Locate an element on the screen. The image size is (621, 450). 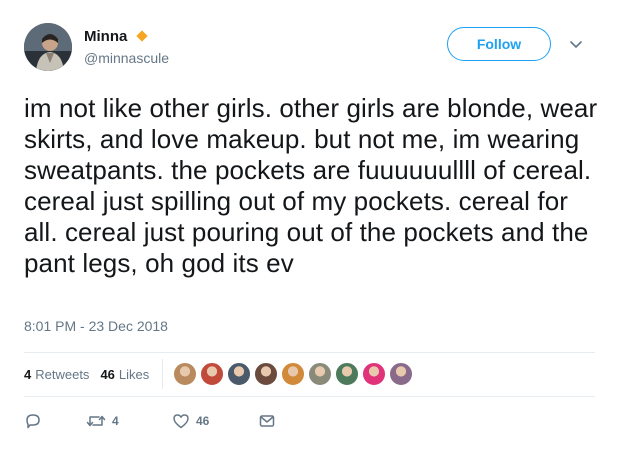
user-handle: @minnascule is located at coordinates (126, 58).